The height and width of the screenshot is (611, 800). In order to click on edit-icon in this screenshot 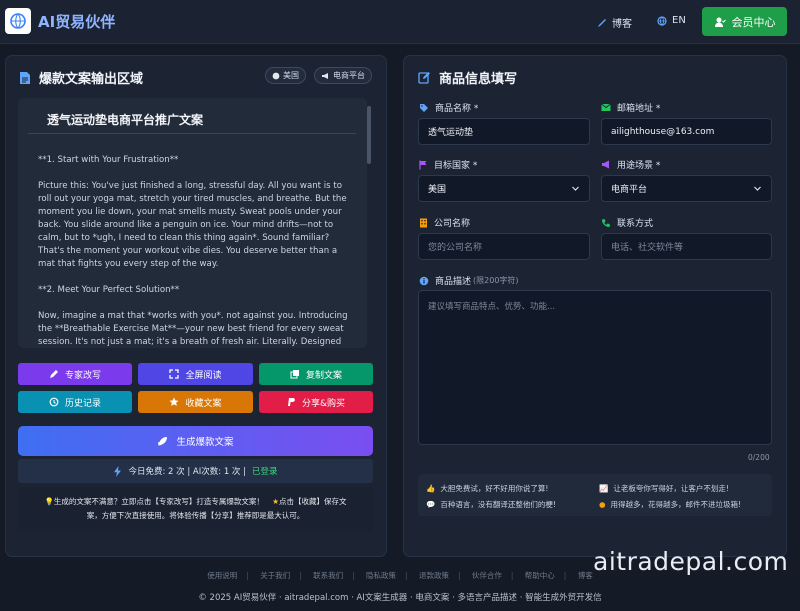, I will do `click(424, 78)`.